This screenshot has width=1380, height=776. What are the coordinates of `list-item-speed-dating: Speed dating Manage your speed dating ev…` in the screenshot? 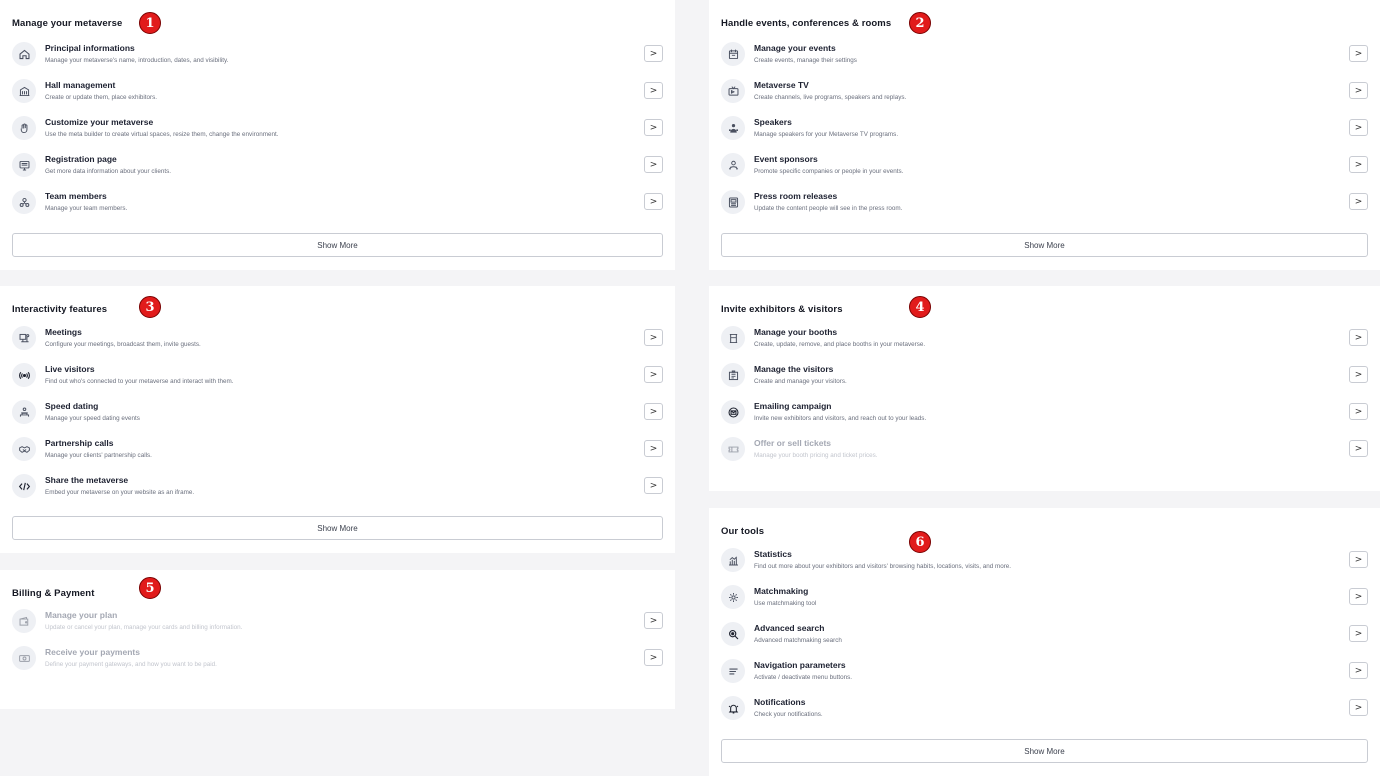 It's located at (337, 417).